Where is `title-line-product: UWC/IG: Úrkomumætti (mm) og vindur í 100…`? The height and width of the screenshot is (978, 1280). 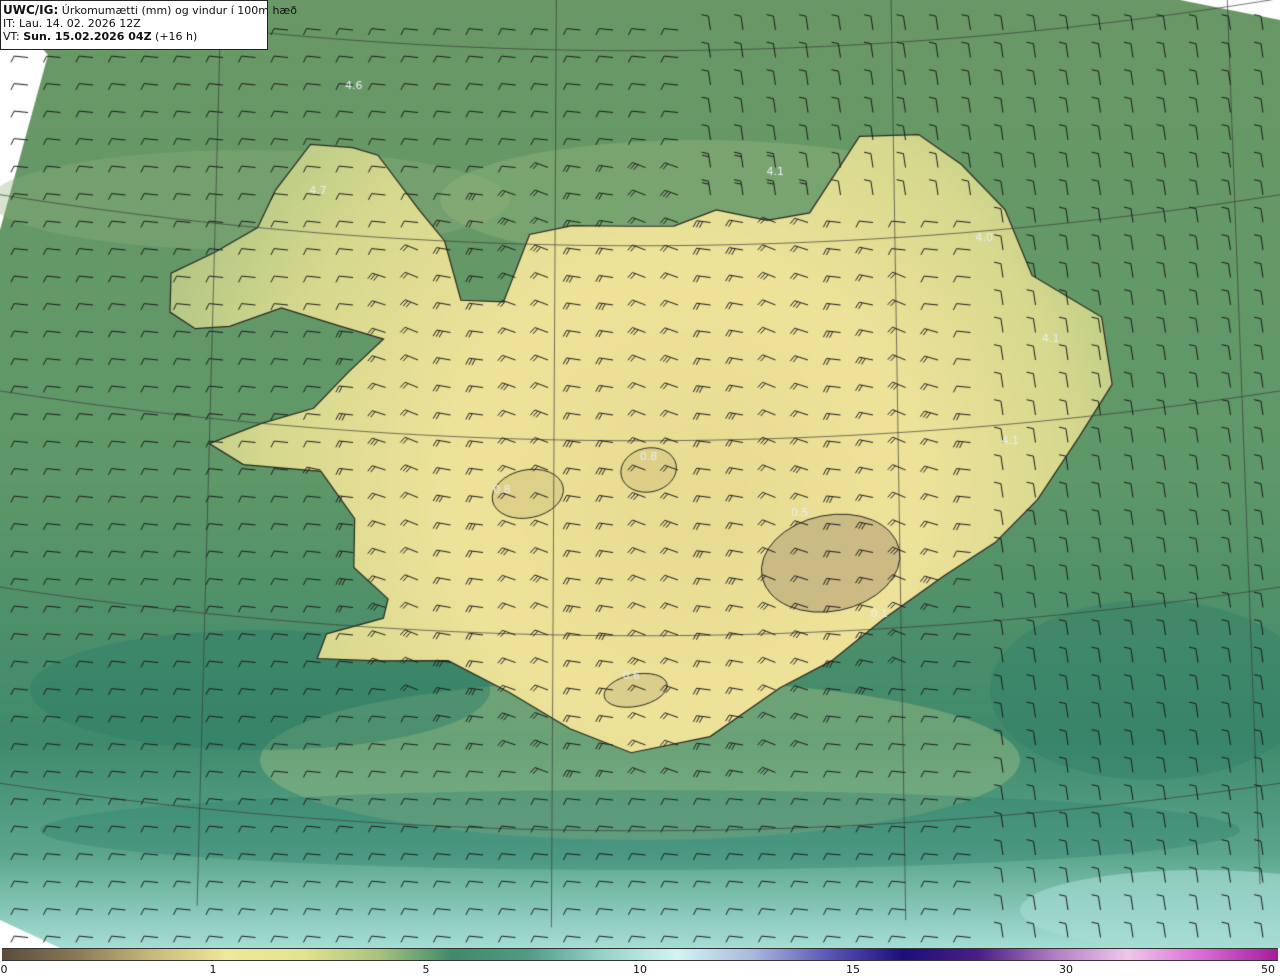 title-line-product: UWC/IG: Úrkomumætti (mm) og vindur í 100… is located at coordinates (150, 10).